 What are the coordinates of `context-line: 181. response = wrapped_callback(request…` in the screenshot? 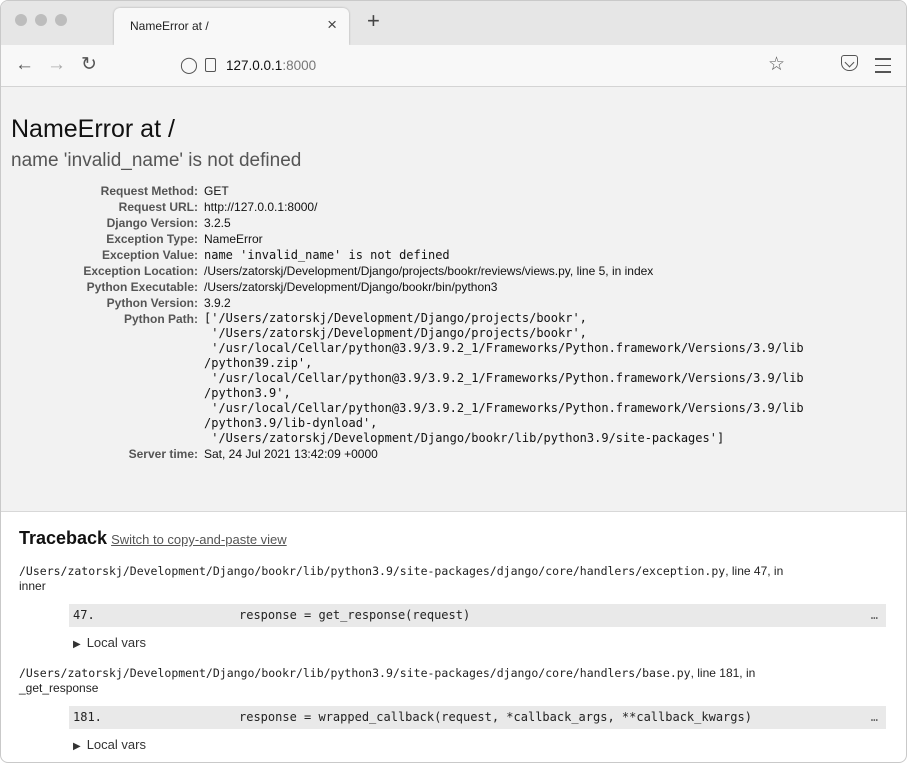 It's located at (477, 717).